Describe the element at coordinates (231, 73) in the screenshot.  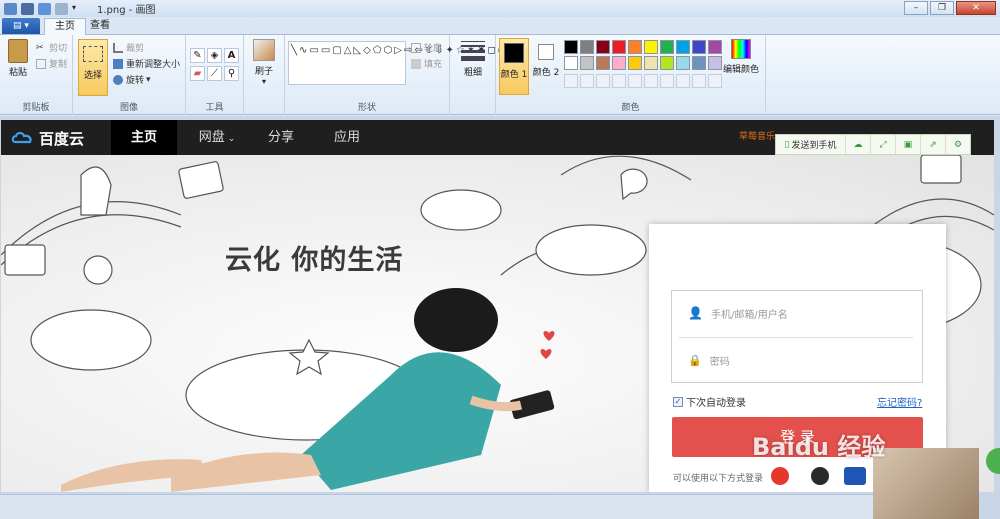
I see `magnifier-icon: ⚲` at that location.